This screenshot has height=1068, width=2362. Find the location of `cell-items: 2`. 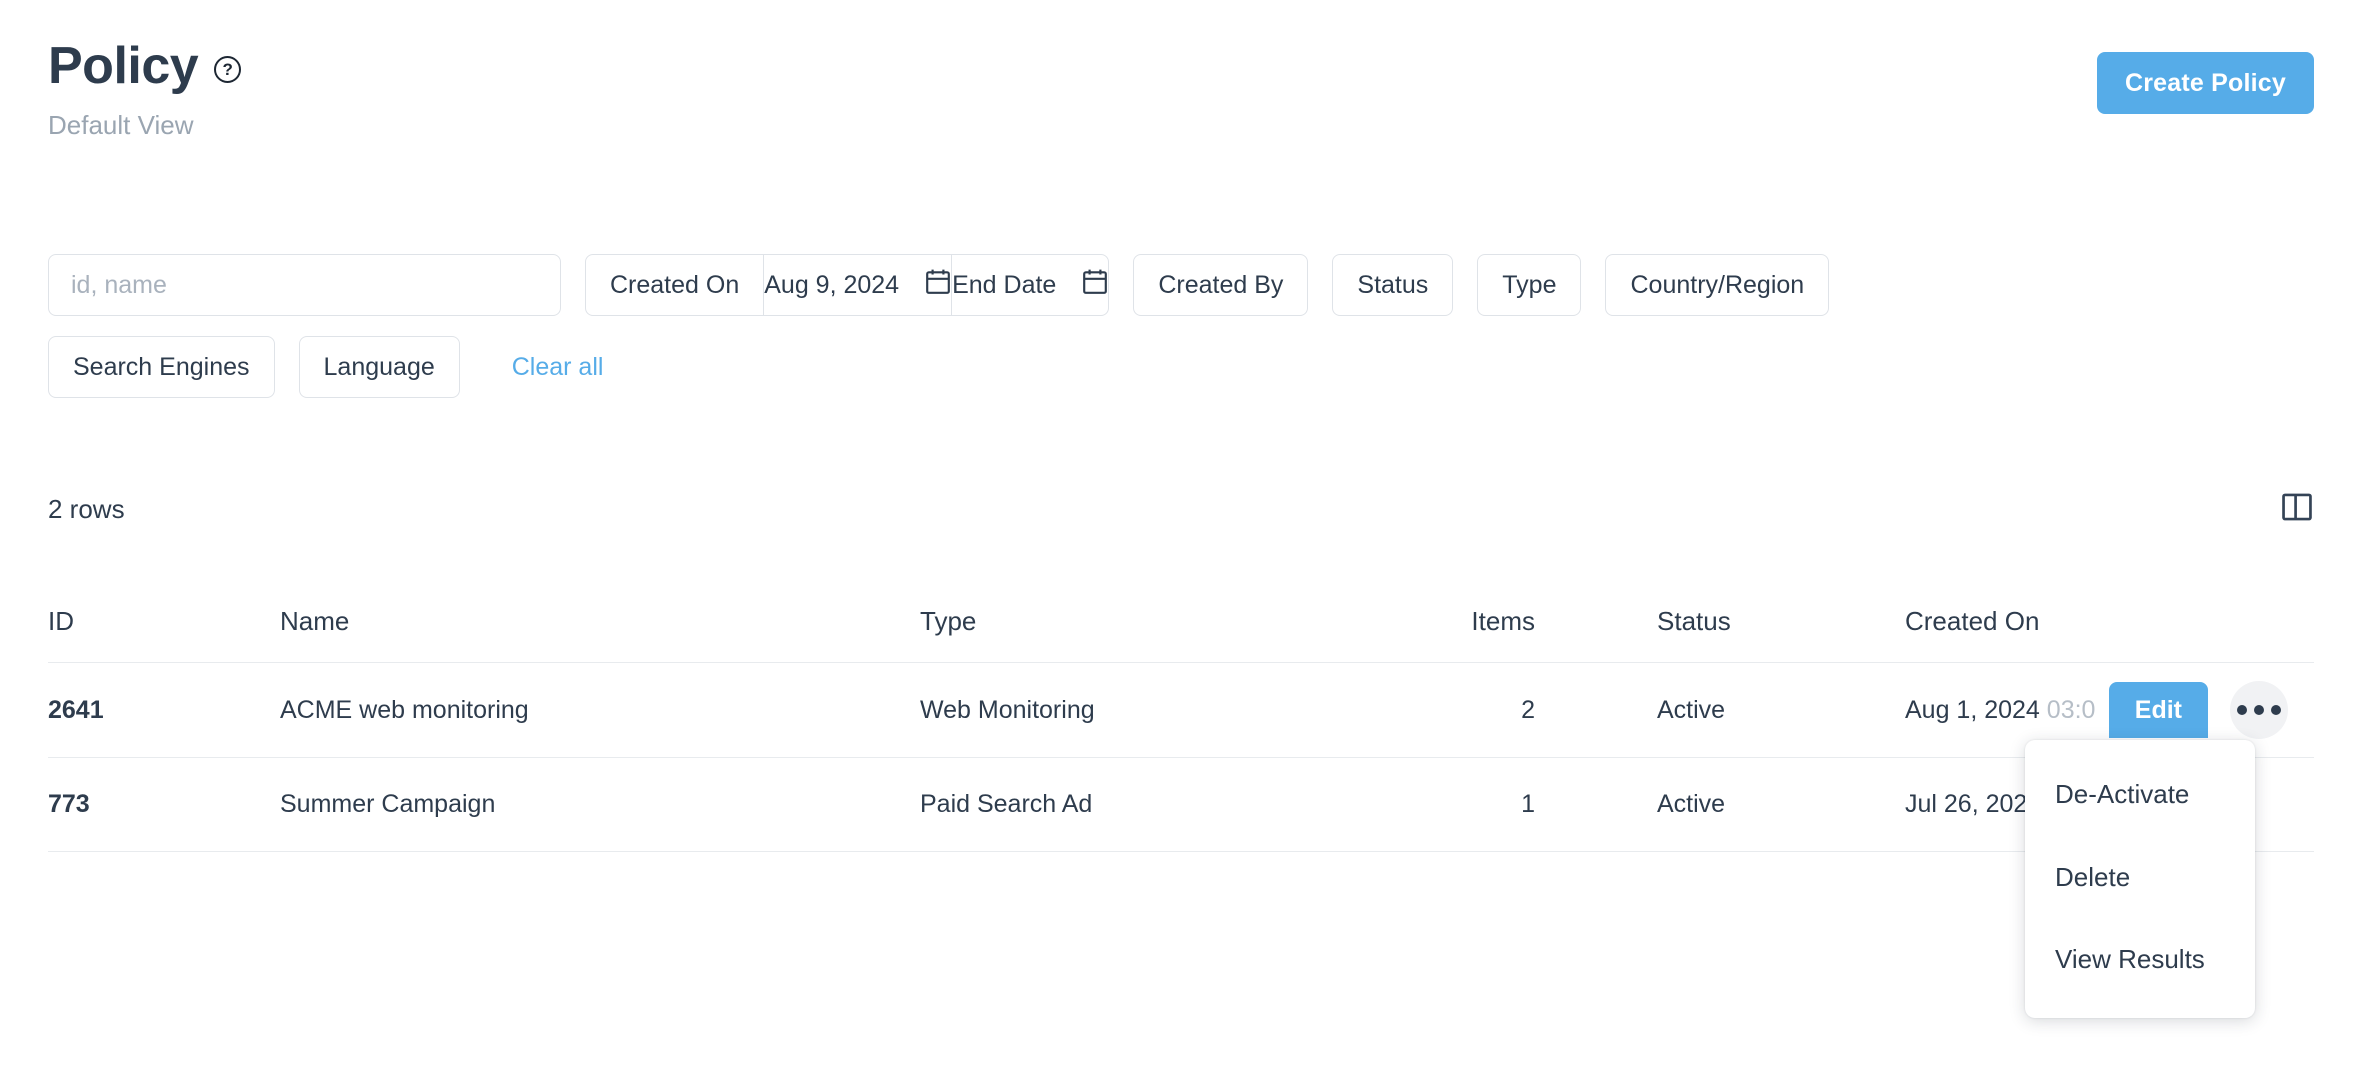

cell-items: 2 is located at coordinates (1528, 709).